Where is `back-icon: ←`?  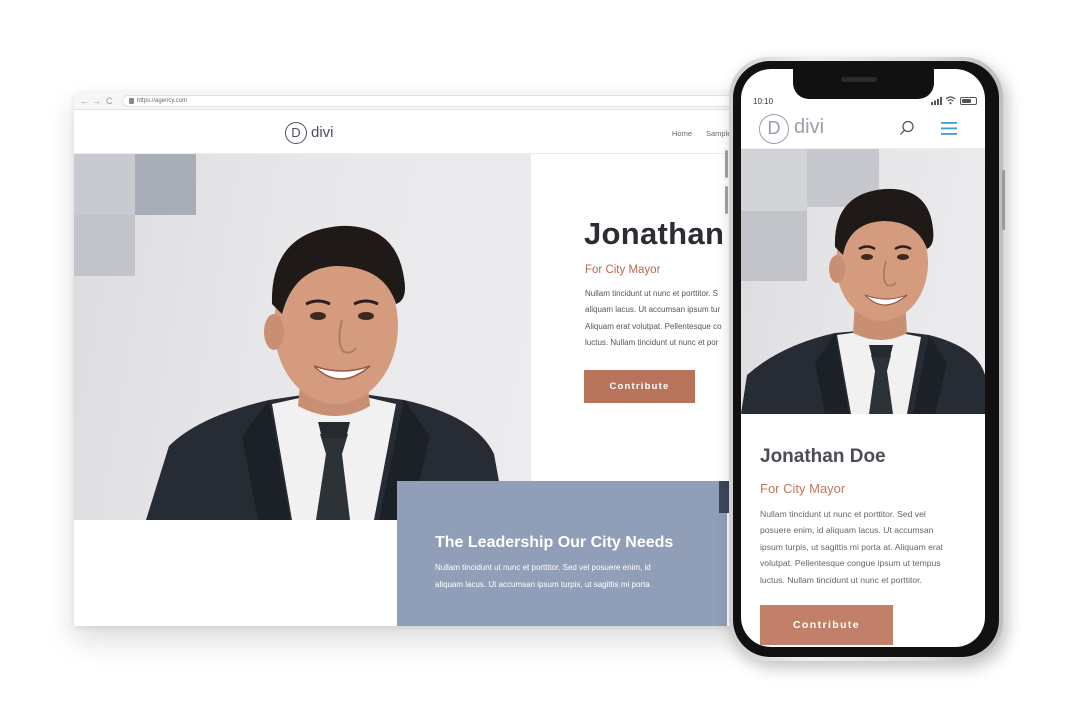
back-icon: ← is located at coordinates (84, 101).